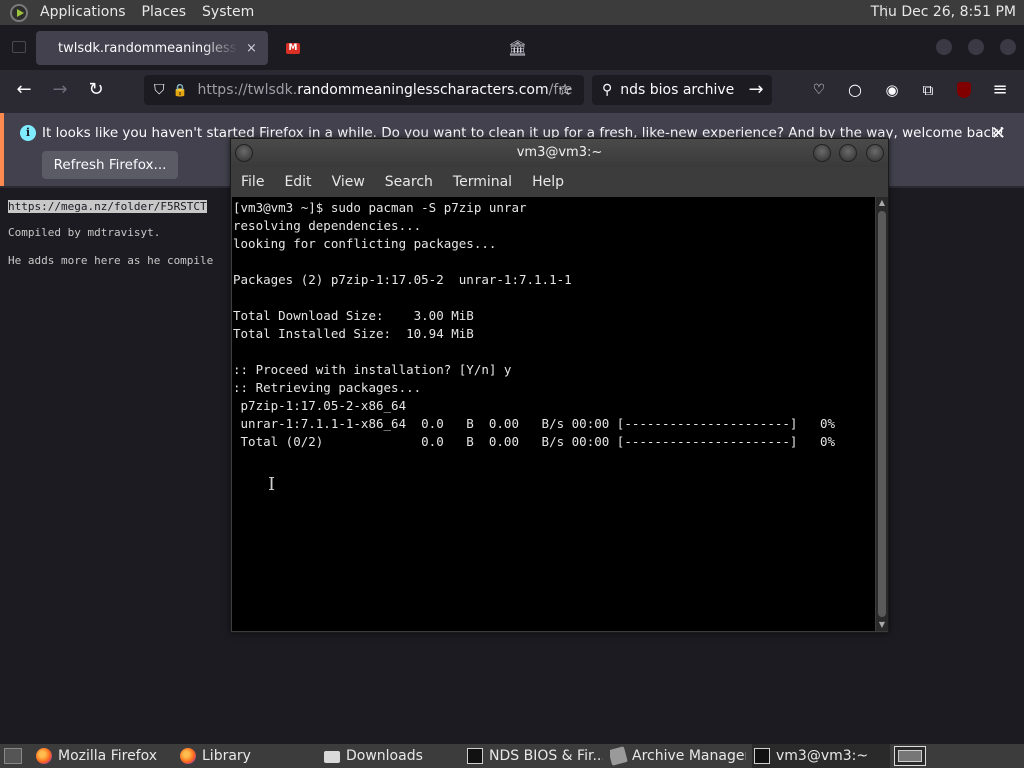  I want to click on account-icon: ◉, so click(892, 90).